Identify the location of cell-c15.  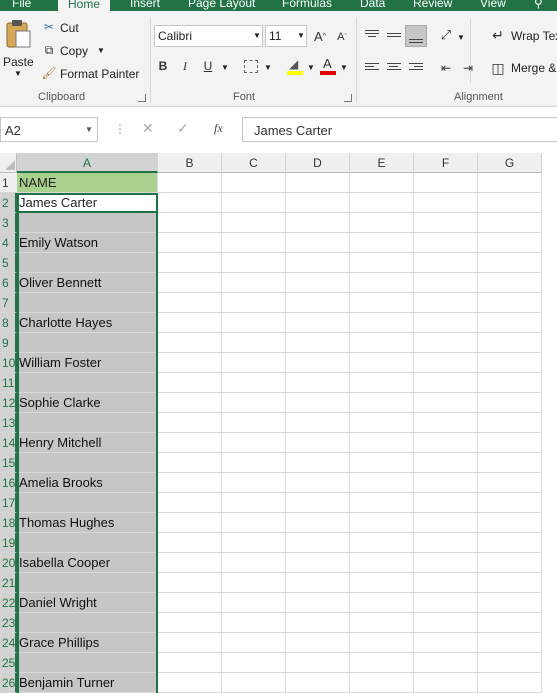
(254, 463).